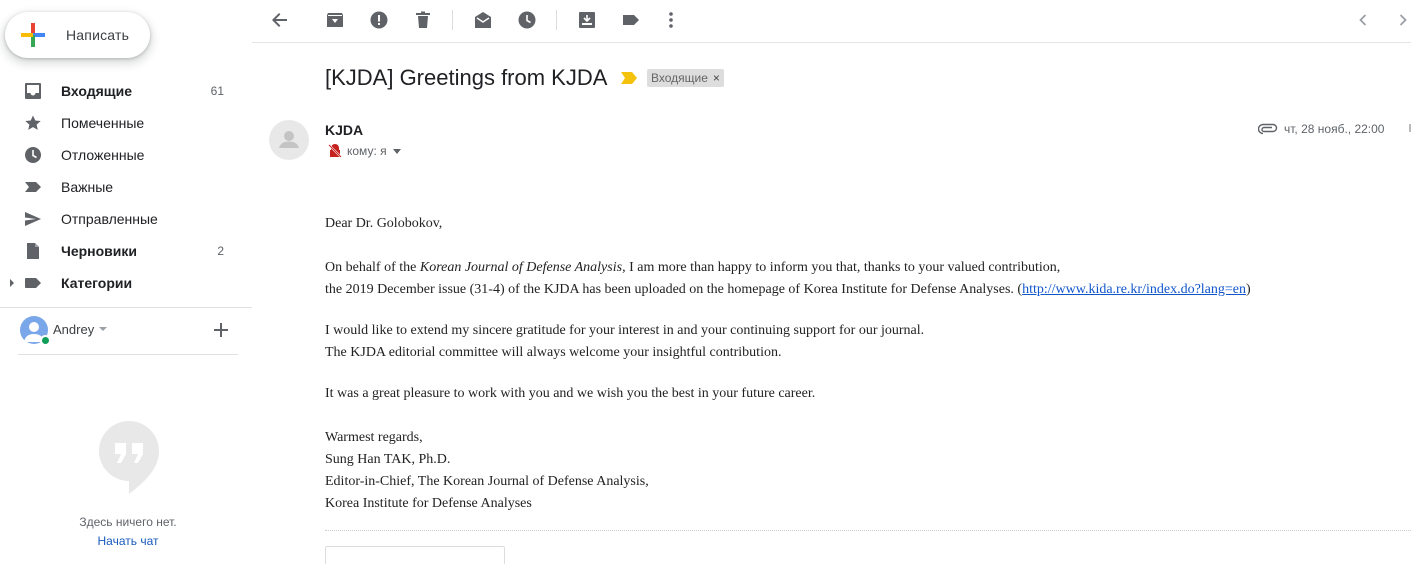 This screenshot has height=564, width=1411. I want to click on recipient-text: кому: я, so click(367, 151).